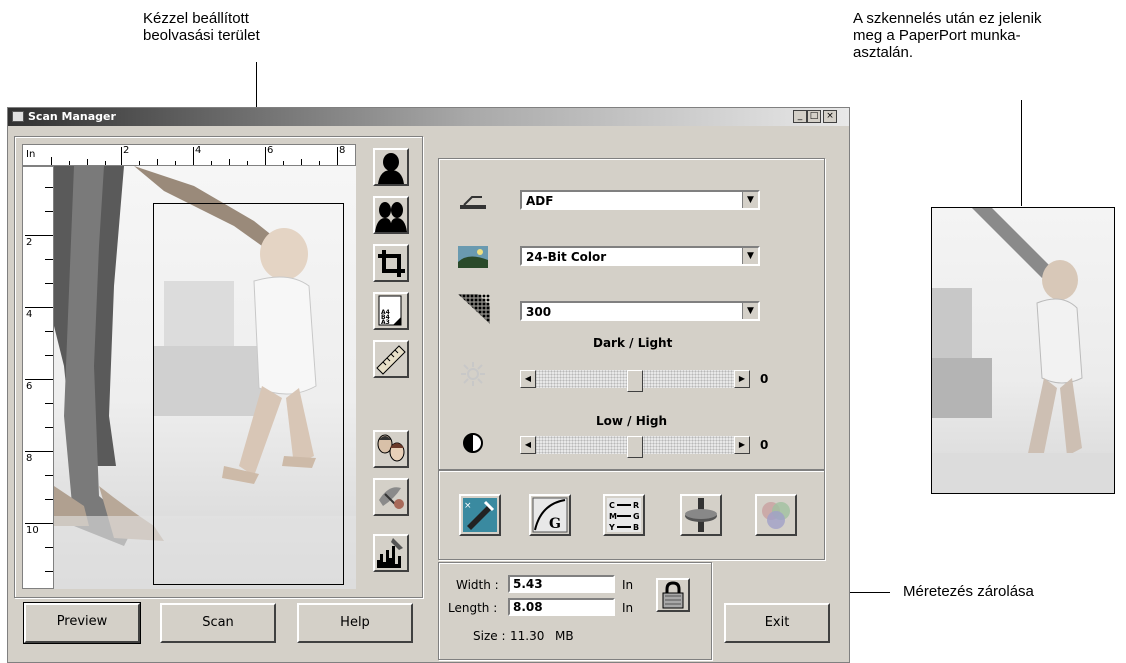 Image resolution: width=1126 pixels, height=663 pixels. Describe the element at coordinates (126, 150) in the screenshot. I see `ruler-h-label-2: 2` at that location.